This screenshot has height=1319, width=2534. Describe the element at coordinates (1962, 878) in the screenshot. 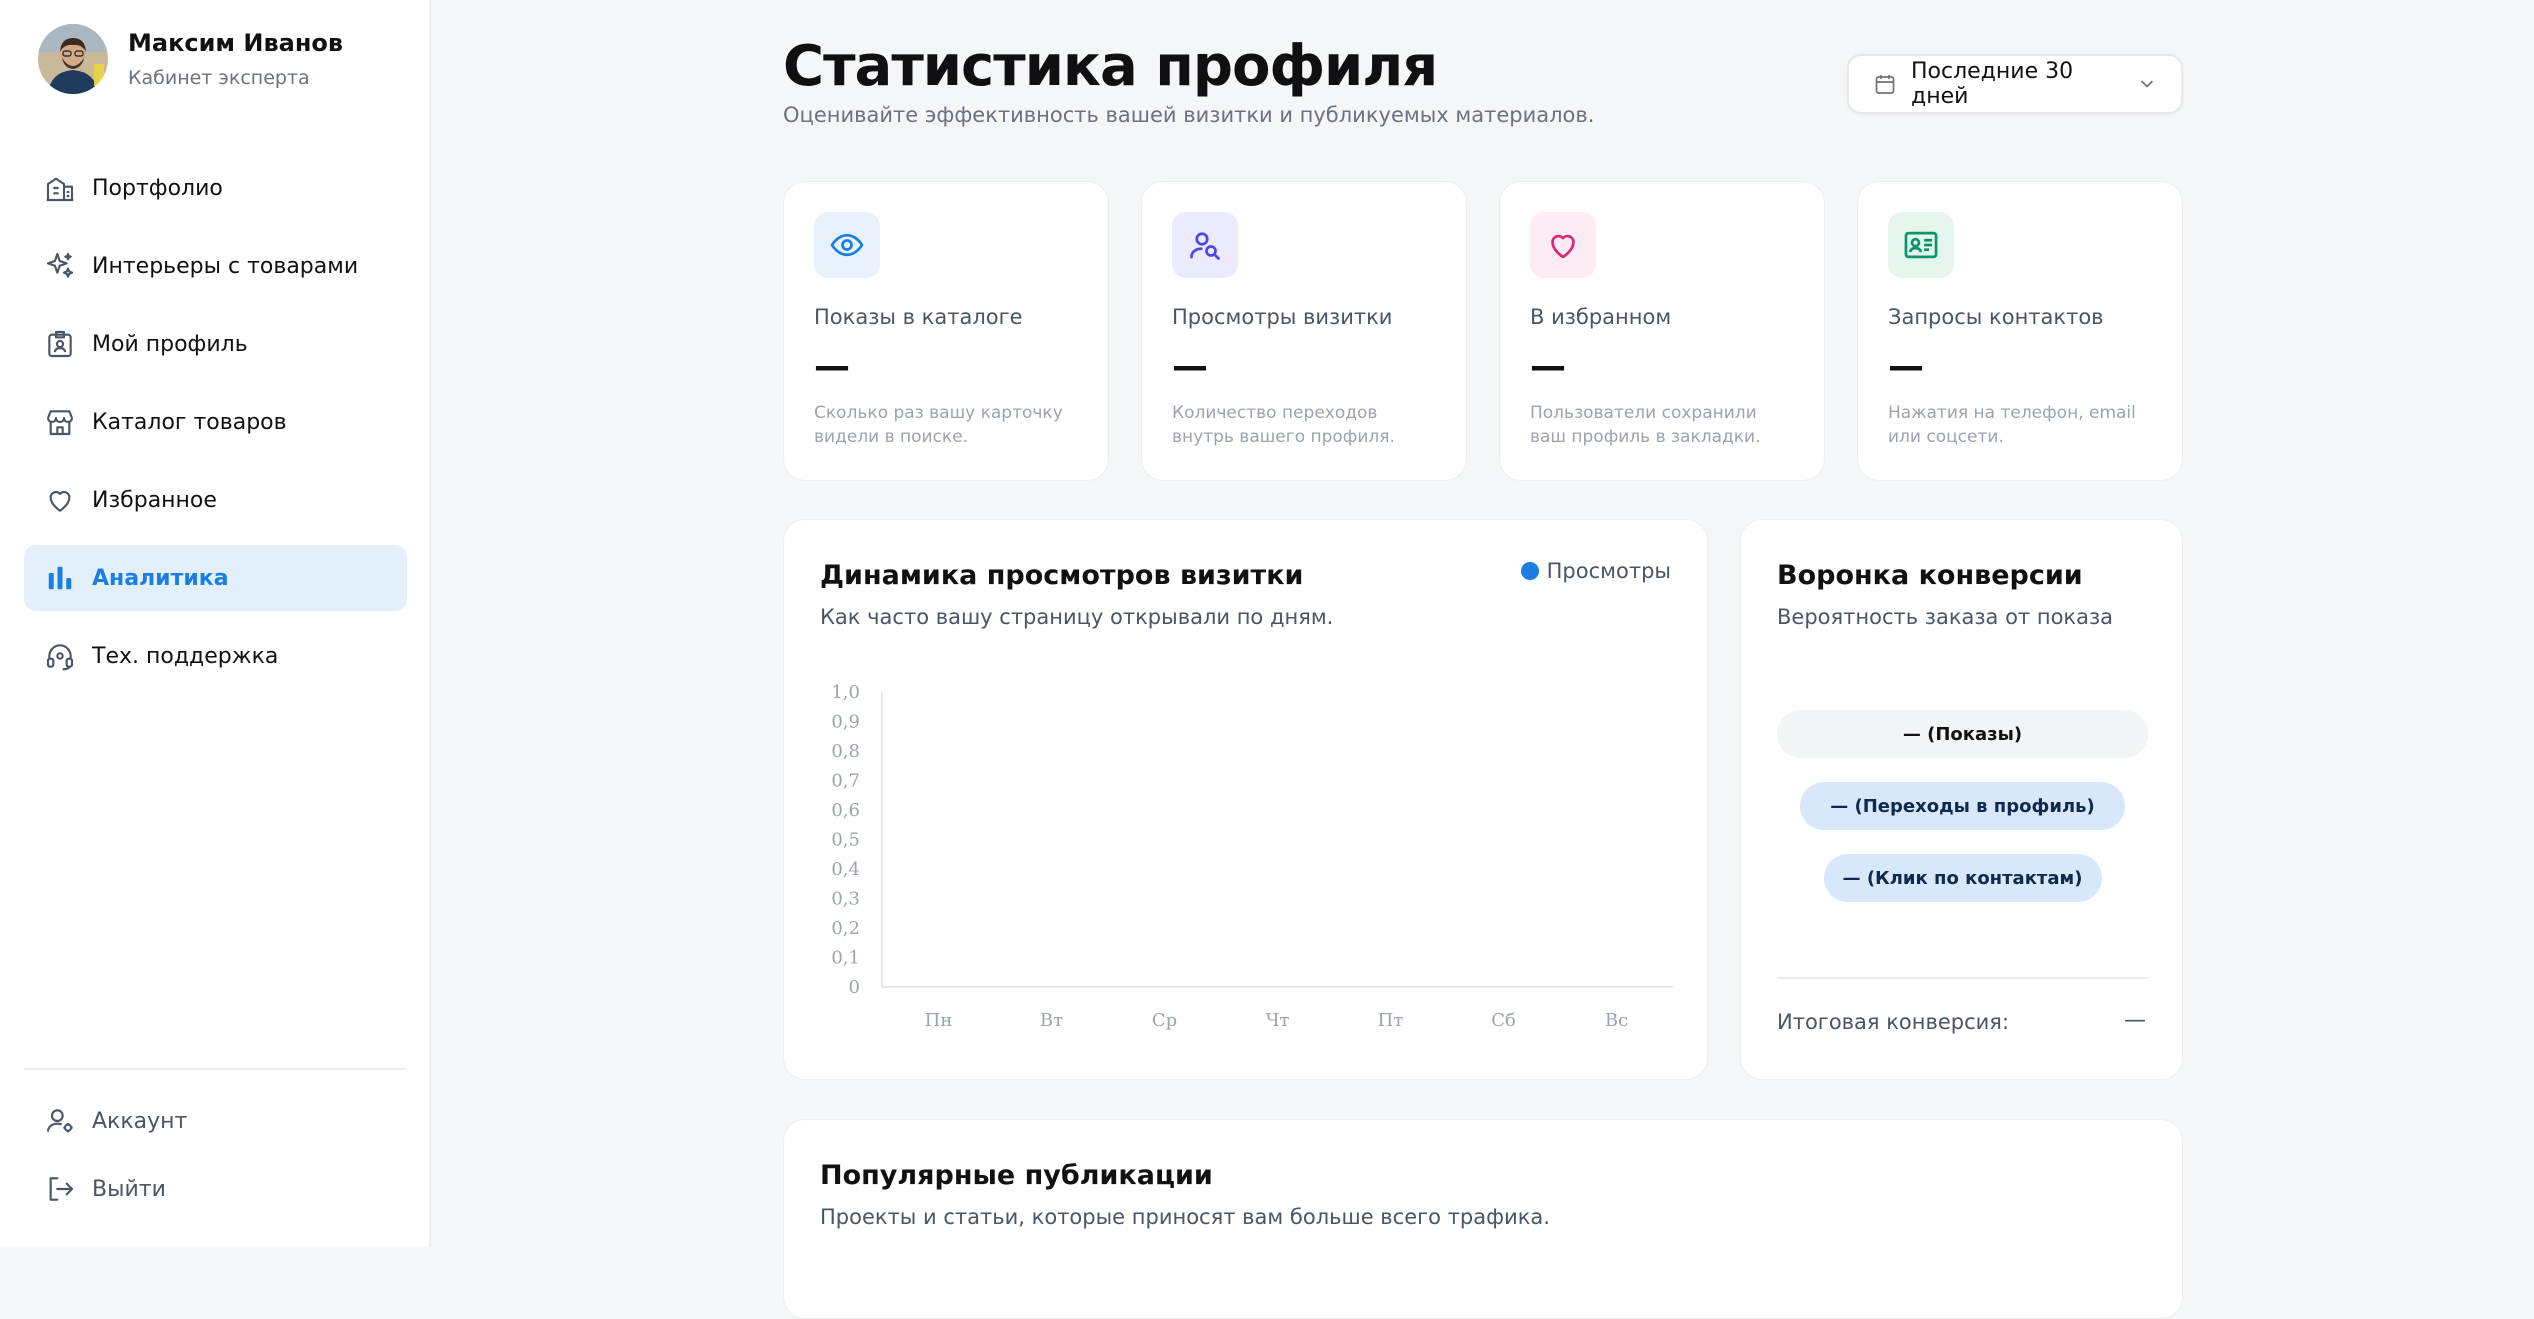

I see `funnel-step-contact-clicks: — (Клик по контактам)` at that location.